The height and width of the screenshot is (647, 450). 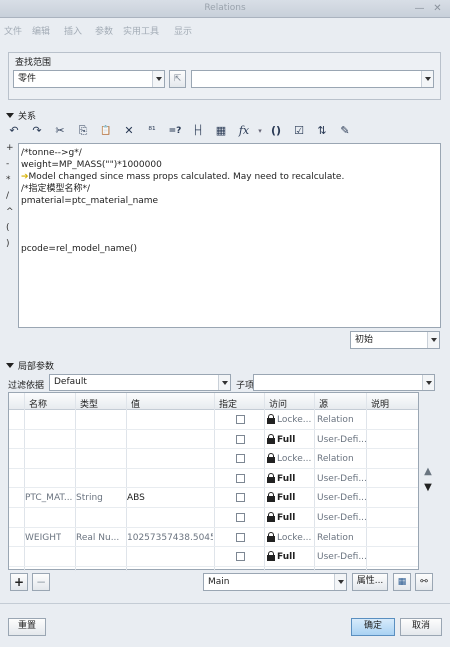 I want to click on column-header-description: 说明, so click(x=380, y=403).